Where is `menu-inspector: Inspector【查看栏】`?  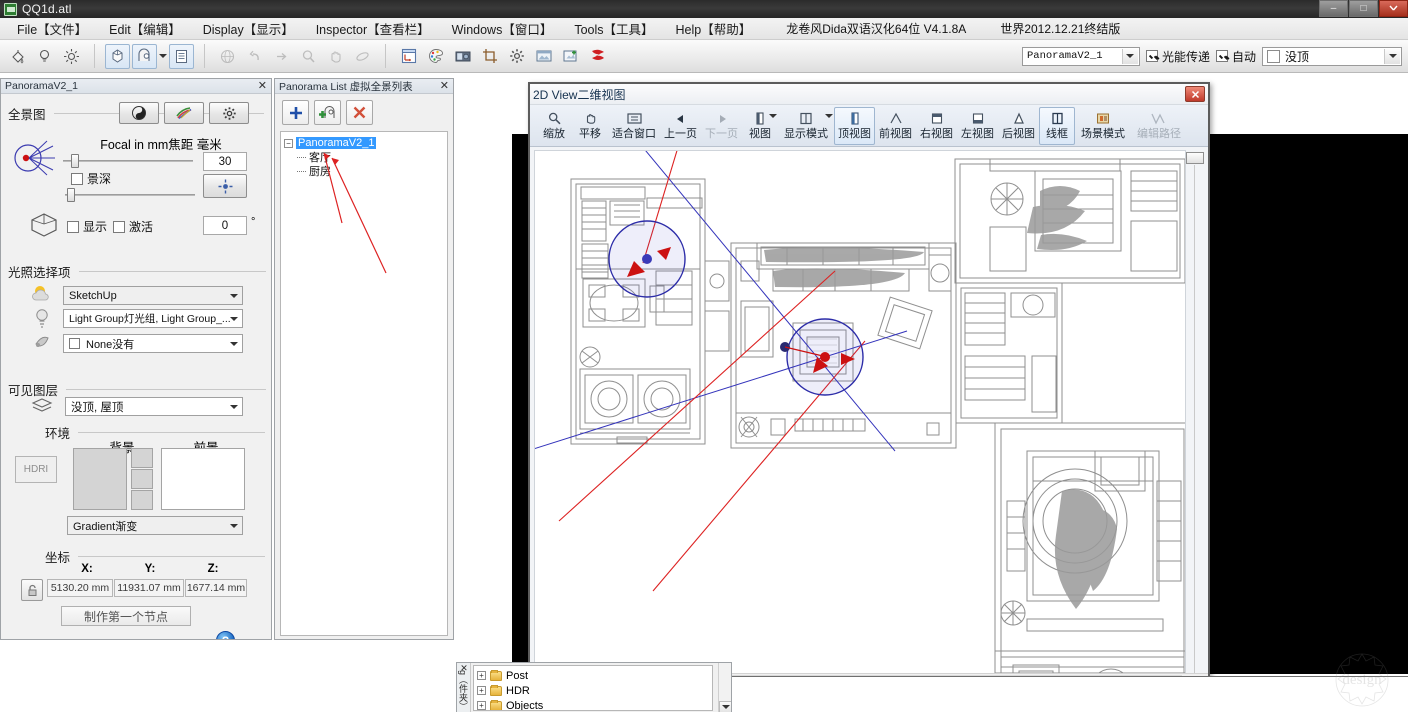
menu-inspector: Inspector【查看栏】 is located at coordinates (373, 28).